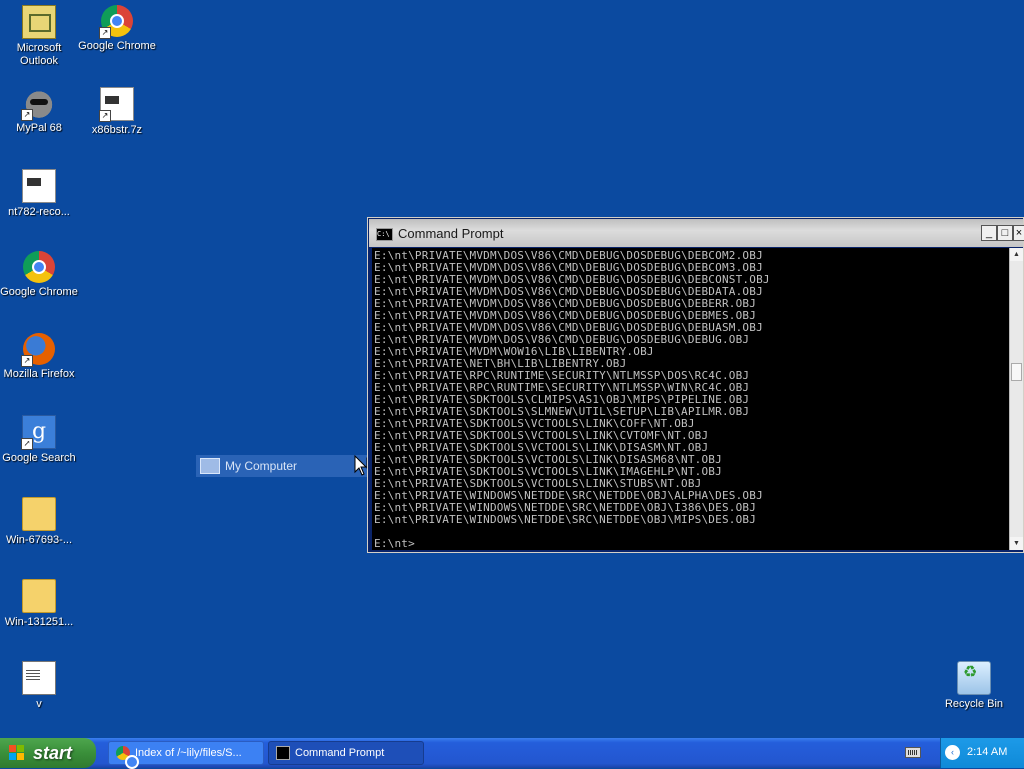  Describe the element at coordinates (1016, 372) in the screenshot. I see `scrollbar-thumb` at that location.